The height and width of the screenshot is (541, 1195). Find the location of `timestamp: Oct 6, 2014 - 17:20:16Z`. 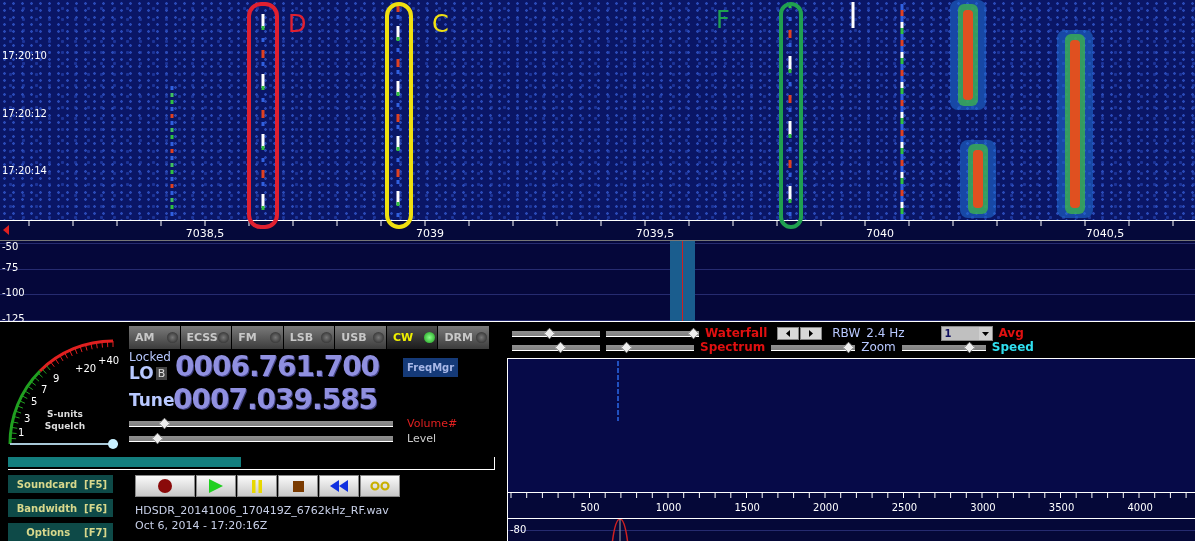

timestamp: Oct 6, 2014 - 17:20:16Z is located at coordinates (202, 526).